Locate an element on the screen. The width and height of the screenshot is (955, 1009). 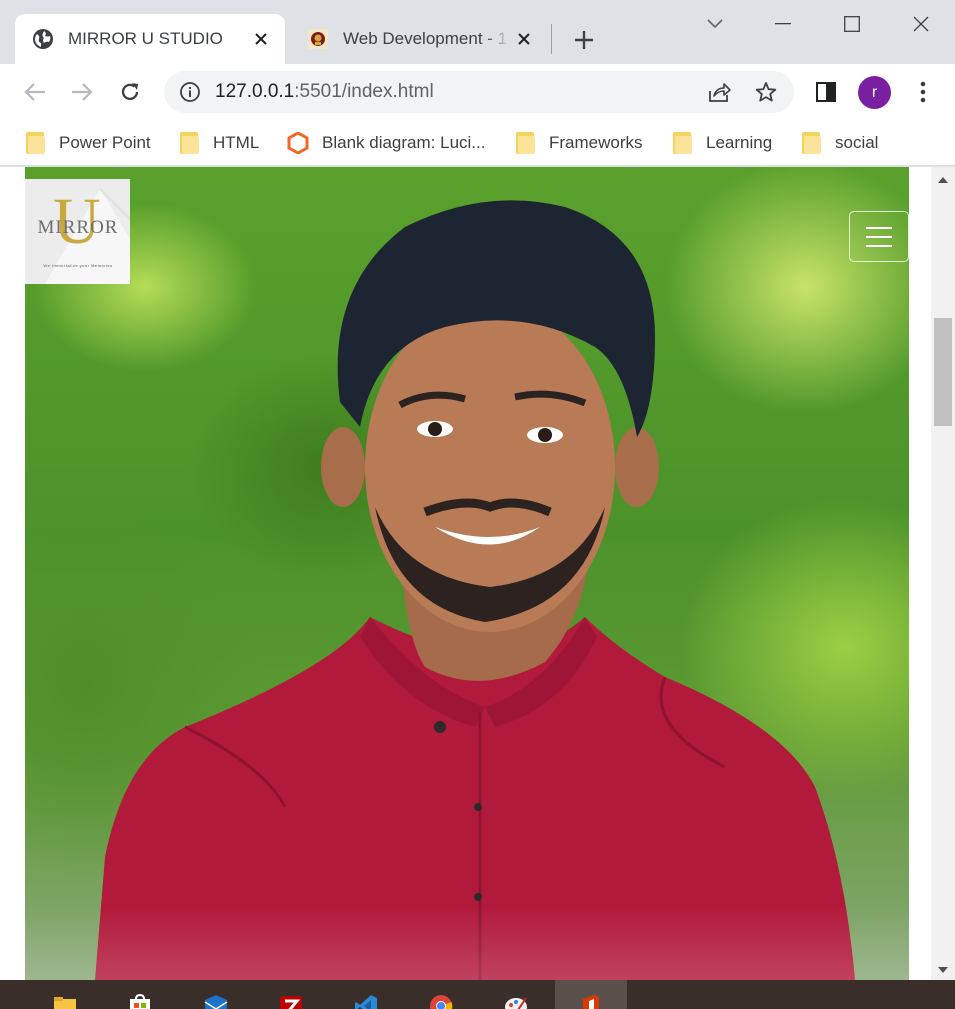
tab-mirror-u-studio: MIRROR U STUDIO is located at coordinates (150, 39).